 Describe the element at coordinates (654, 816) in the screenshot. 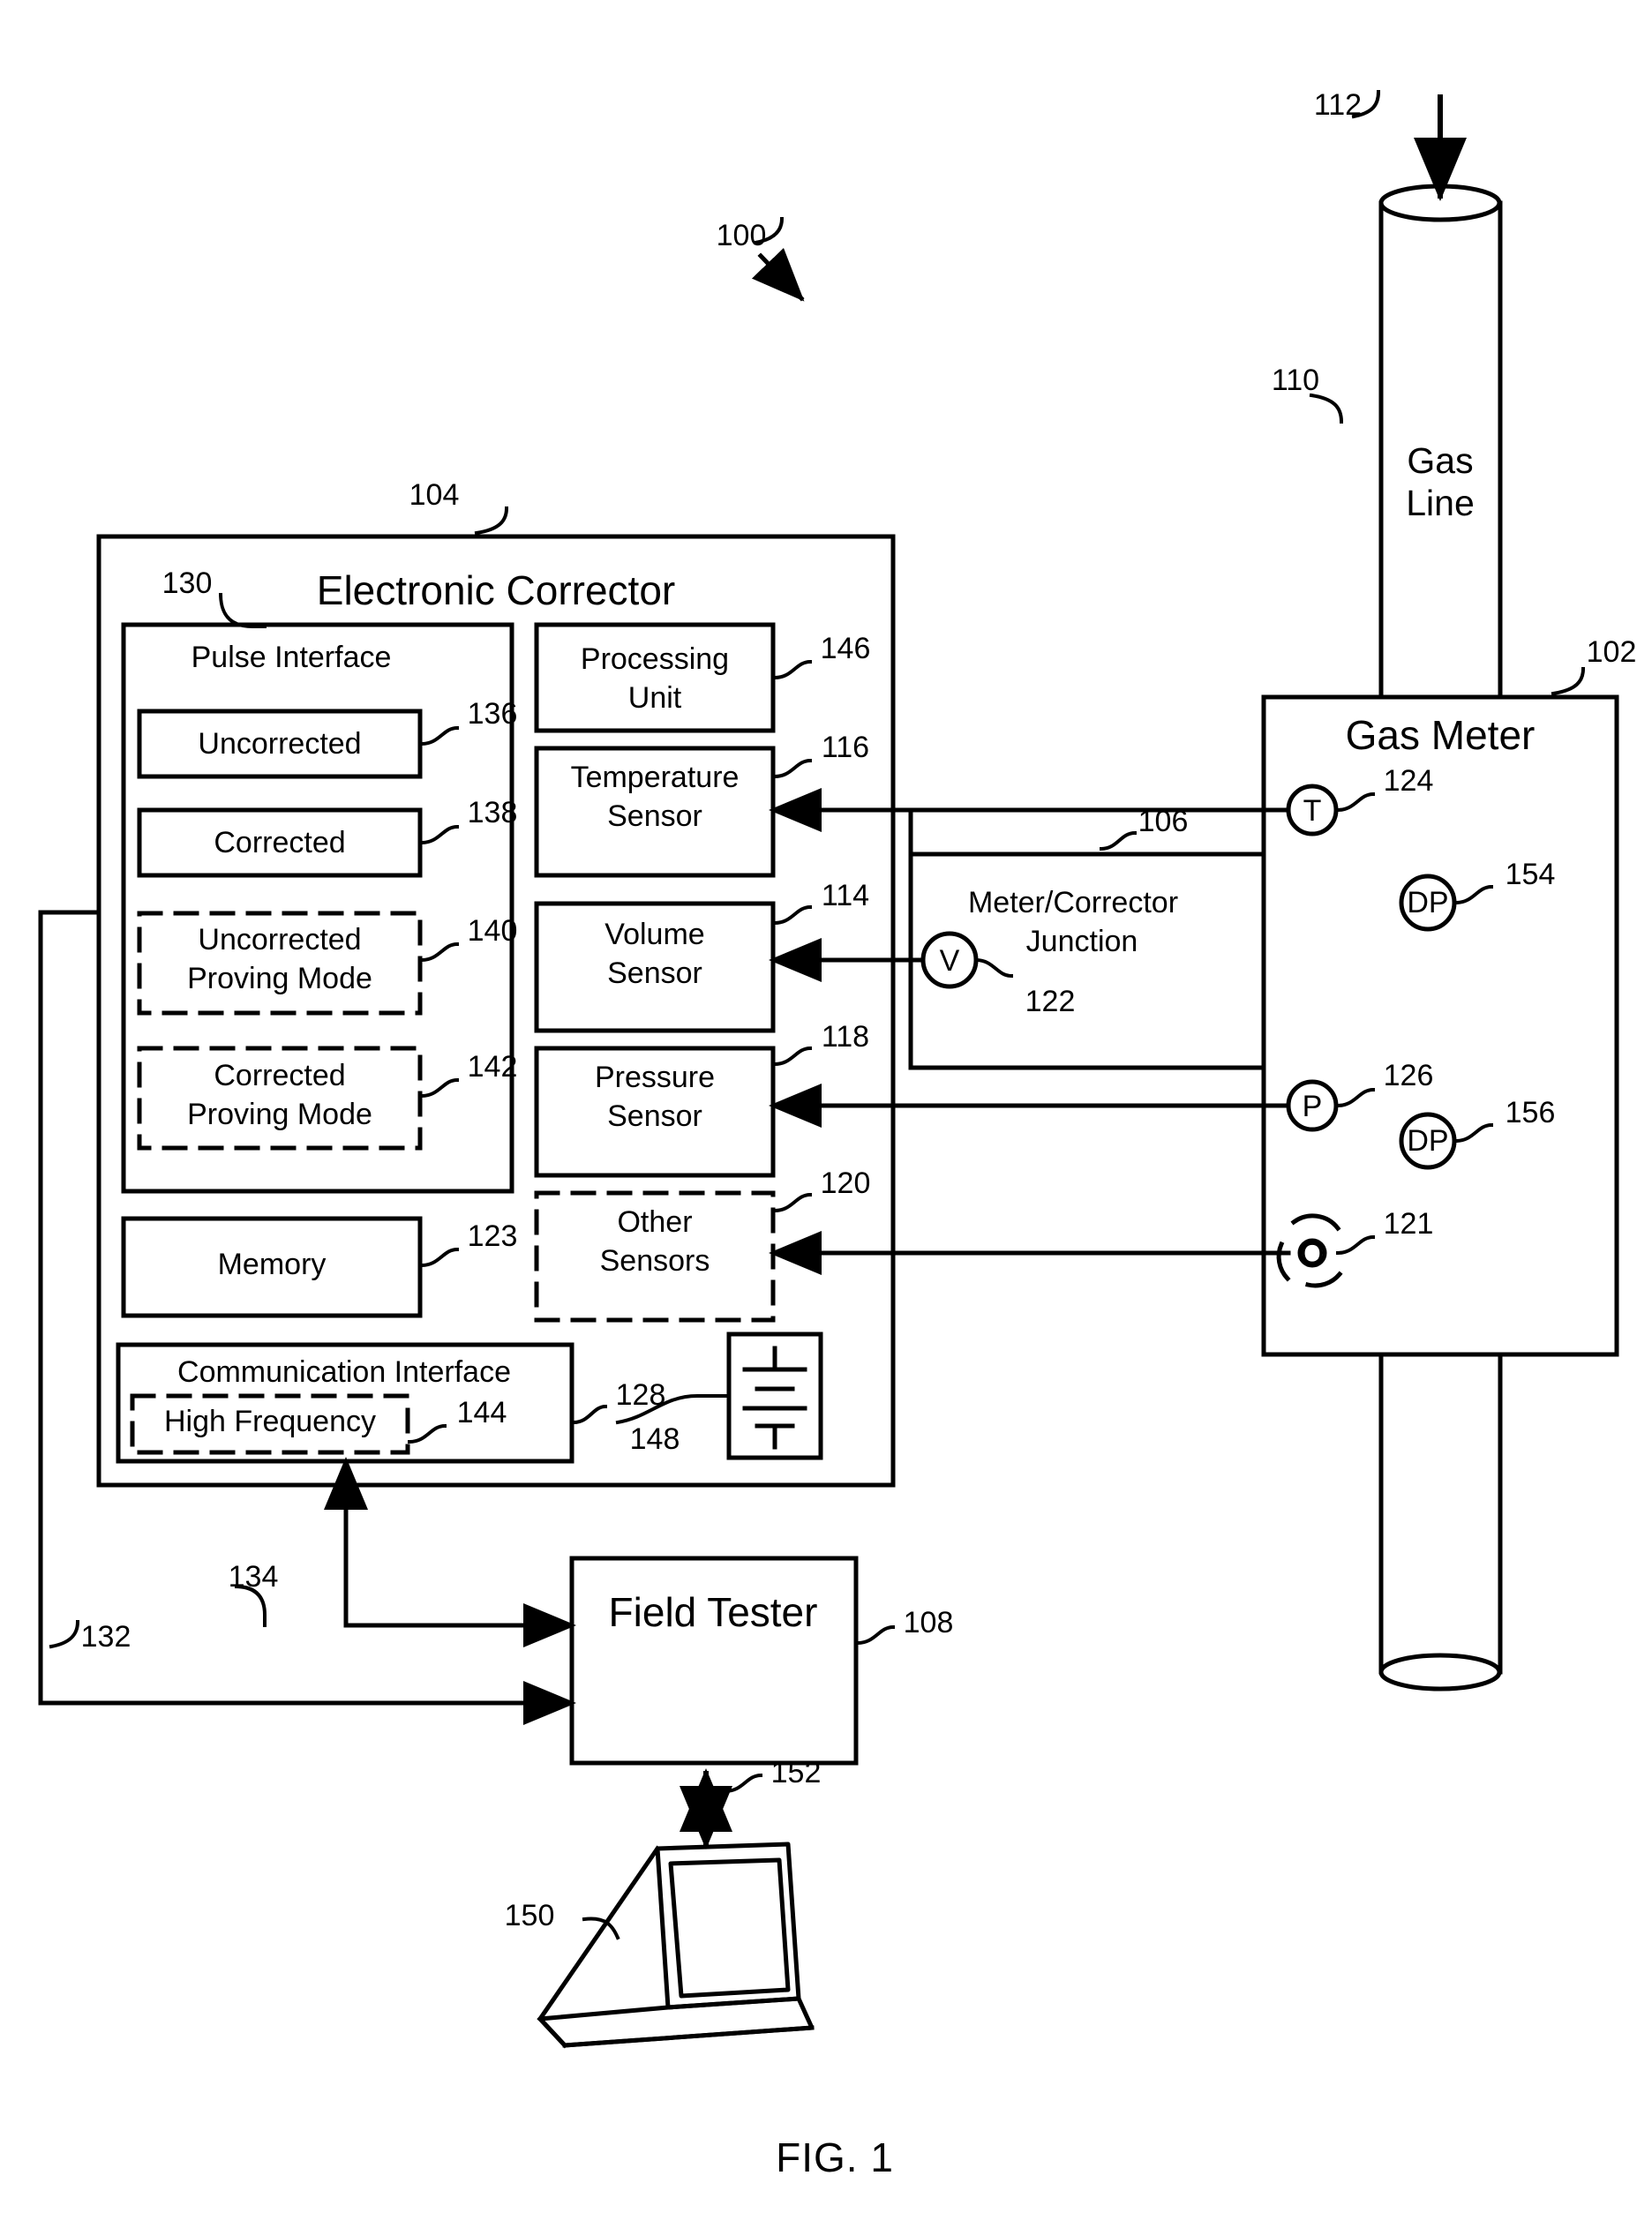

I see `module-label-1b: Sensor` at that location.